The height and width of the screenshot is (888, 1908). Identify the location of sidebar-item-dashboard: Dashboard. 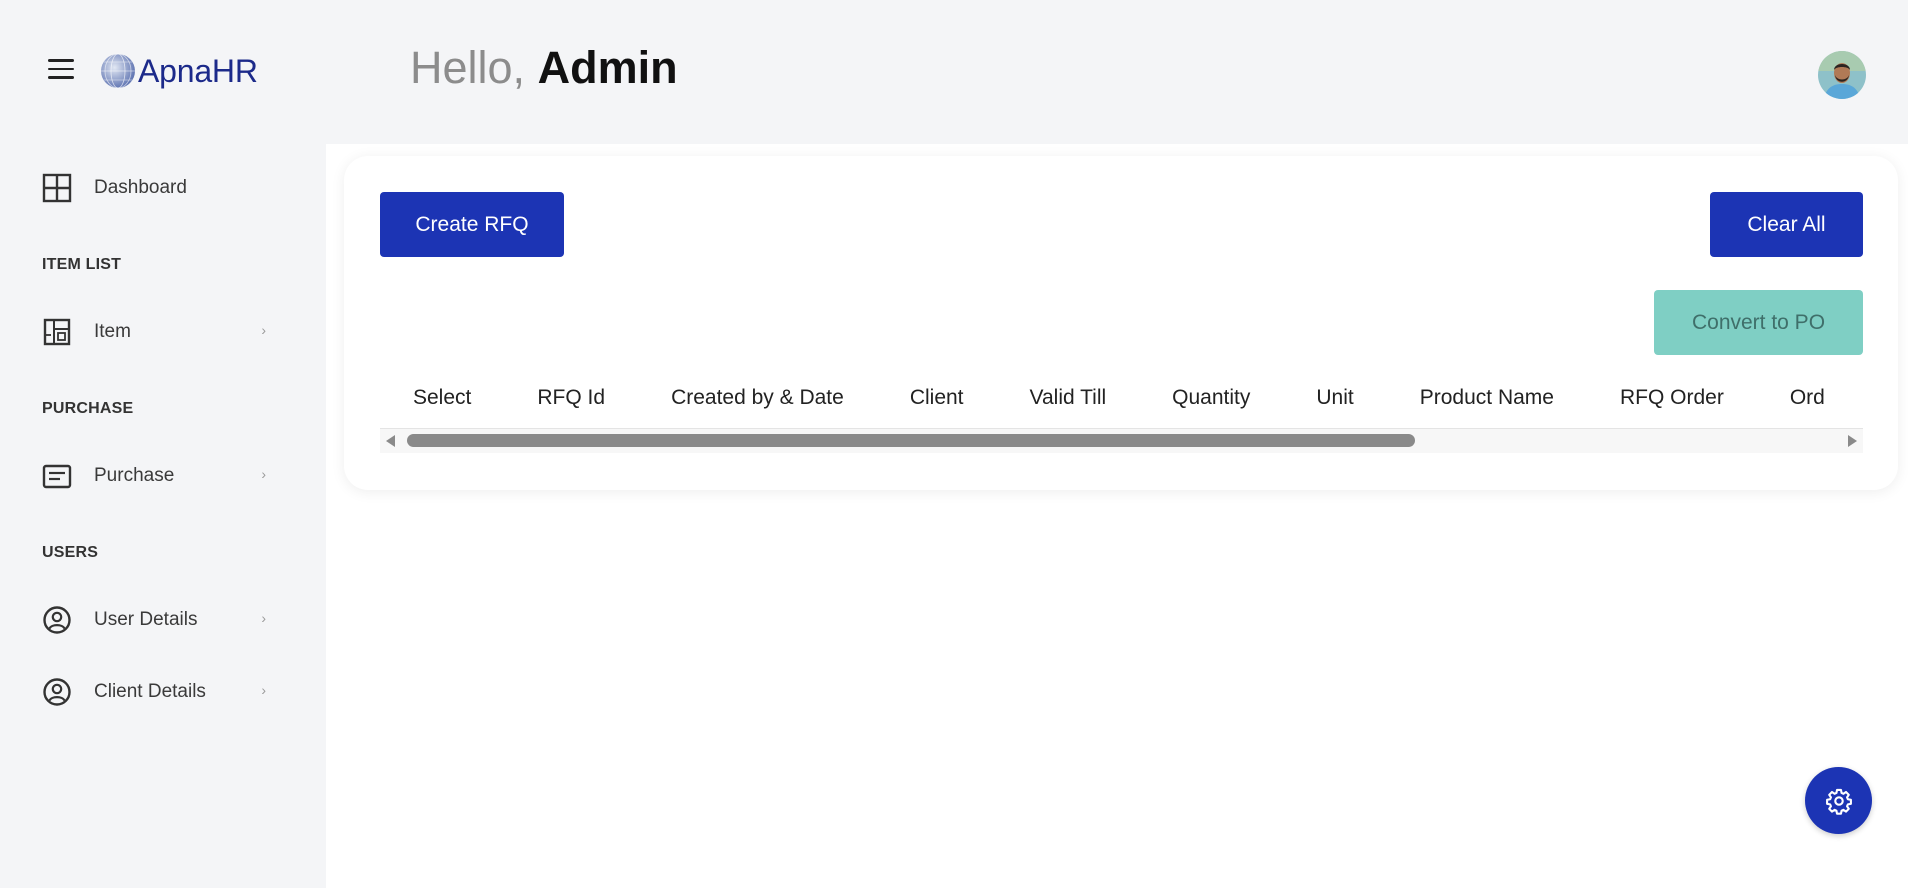
(160, 188).